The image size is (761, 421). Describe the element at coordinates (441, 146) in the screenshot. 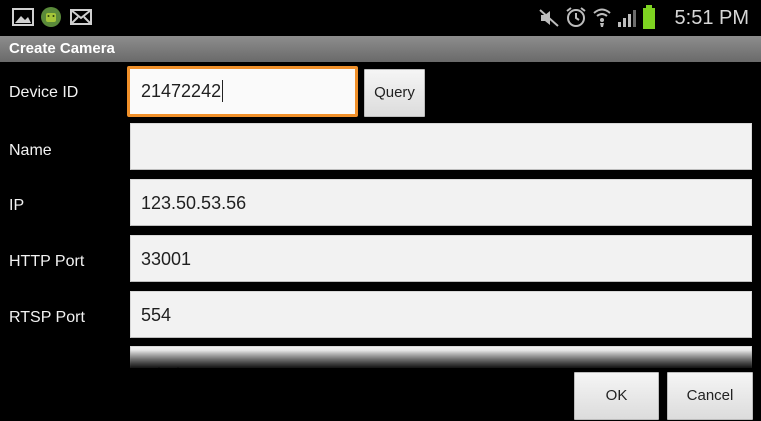

I see `name-input` at that location.